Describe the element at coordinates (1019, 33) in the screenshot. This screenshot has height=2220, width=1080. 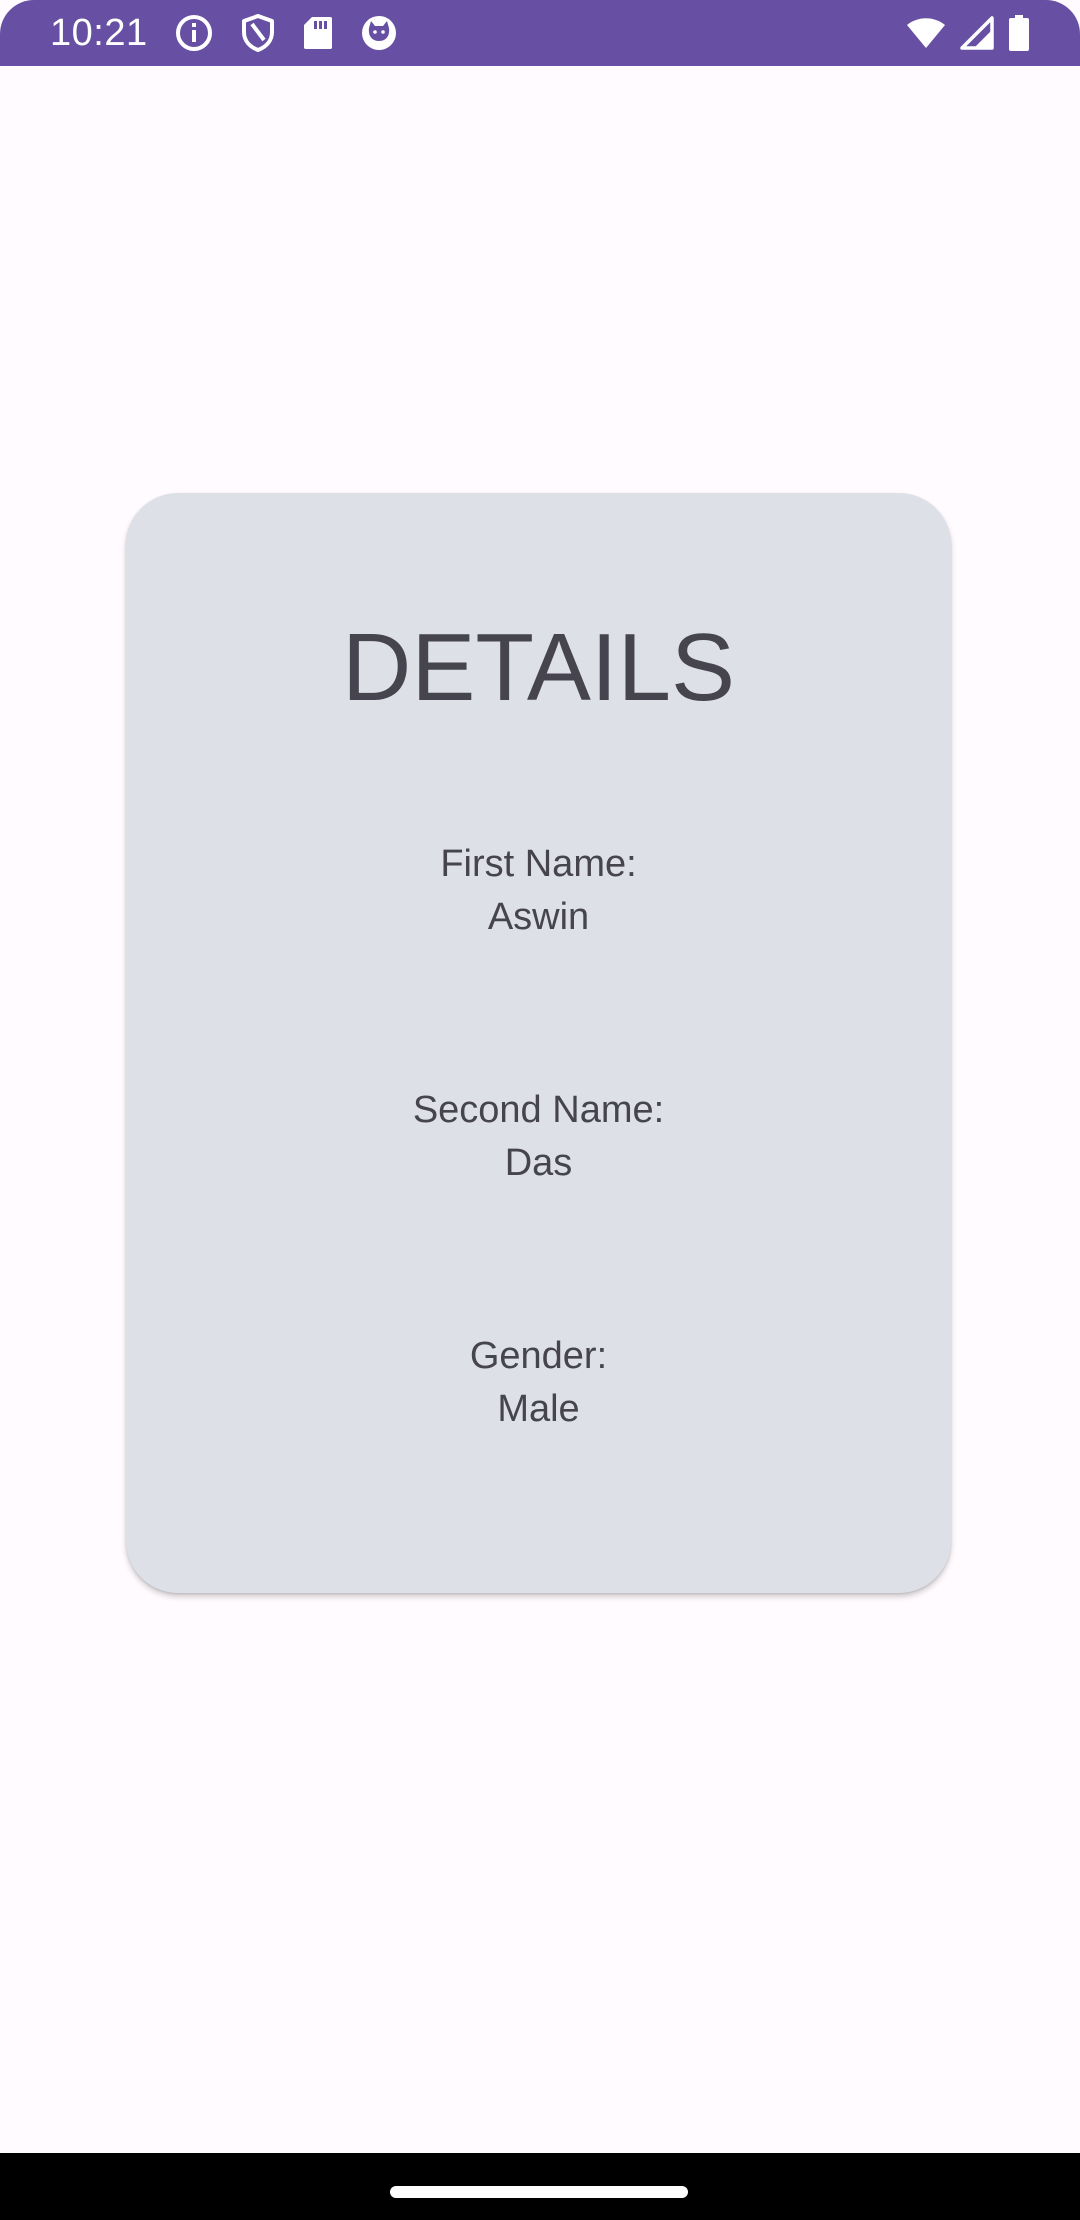
I see `battery-icon` at that location.